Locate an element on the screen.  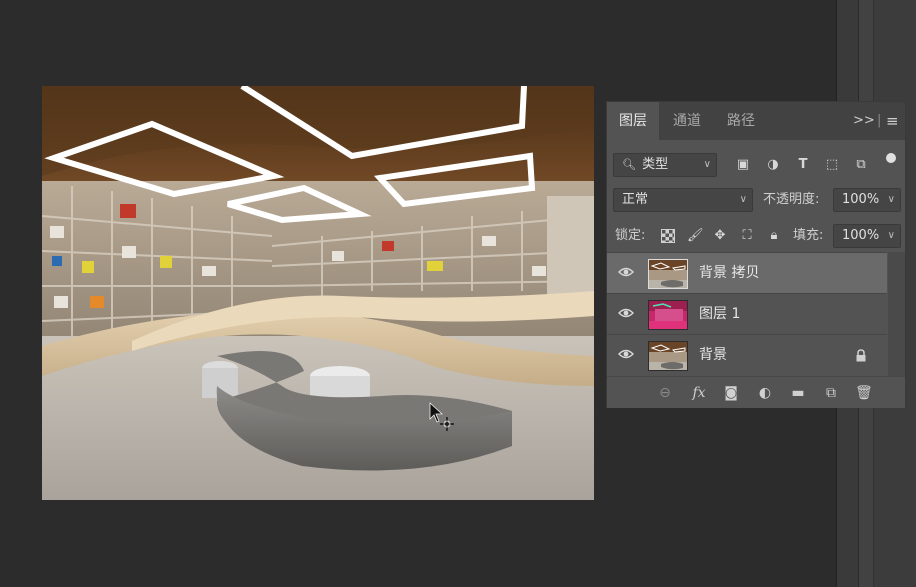
blend-mode-select: 正常 ∨ is located at coordinates (683, 200).